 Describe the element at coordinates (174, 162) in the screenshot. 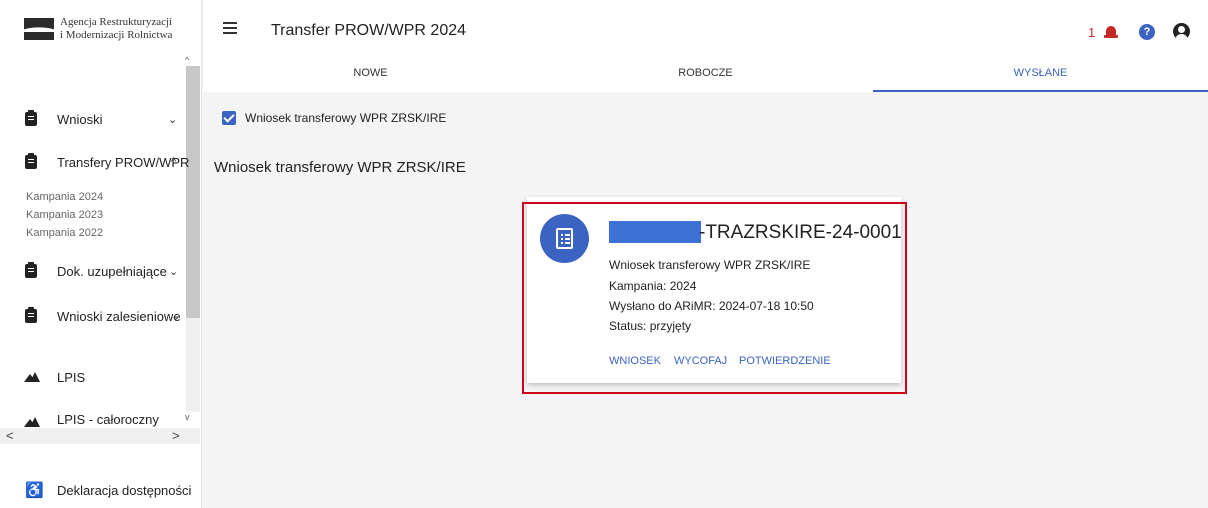

I see `chevron-up-icon: ^` at that location.